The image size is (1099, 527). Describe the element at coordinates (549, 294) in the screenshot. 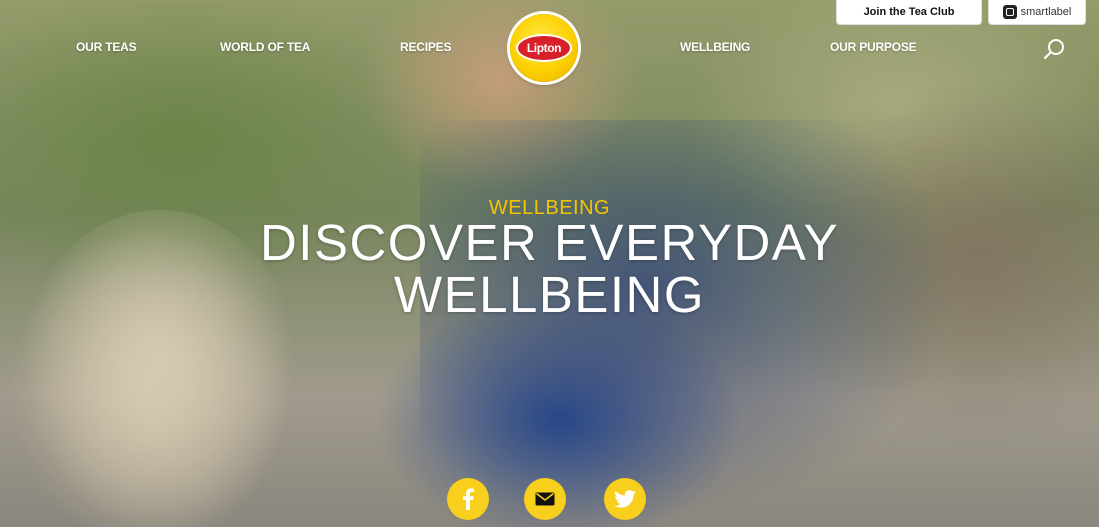

I see `hero-title-line2: WELLBEING` at that location.